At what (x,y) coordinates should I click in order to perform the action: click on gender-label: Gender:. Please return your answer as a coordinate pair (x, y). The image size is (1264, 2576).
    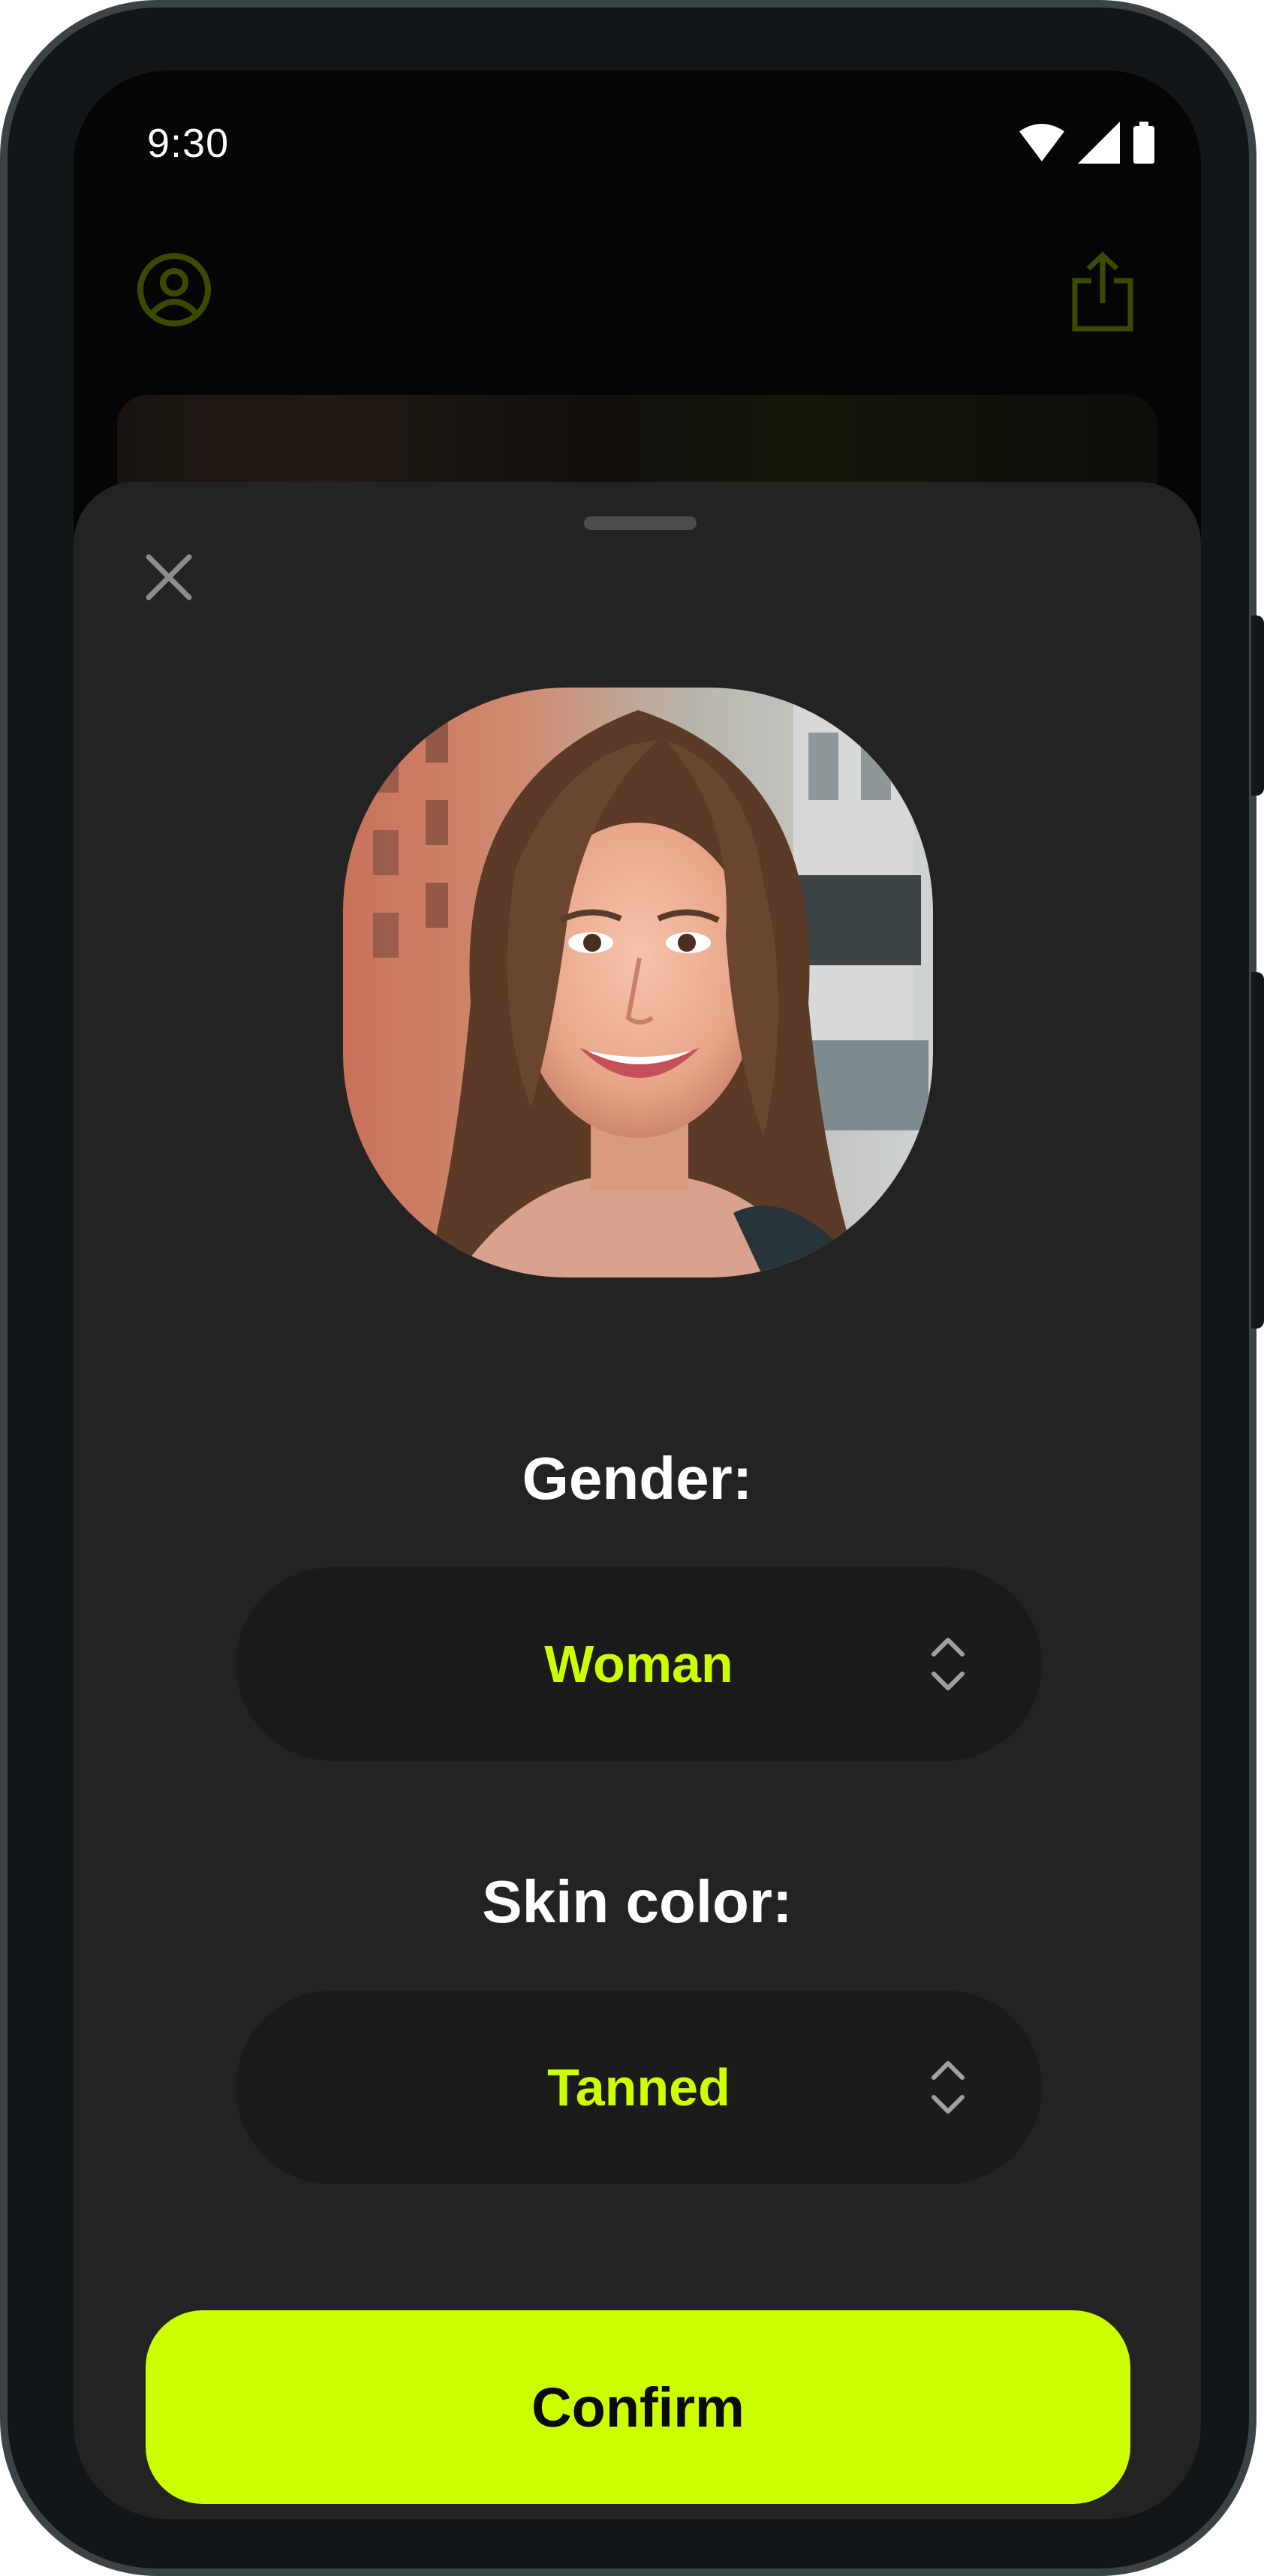
    Looking at the image, I should click on (637, 1478).